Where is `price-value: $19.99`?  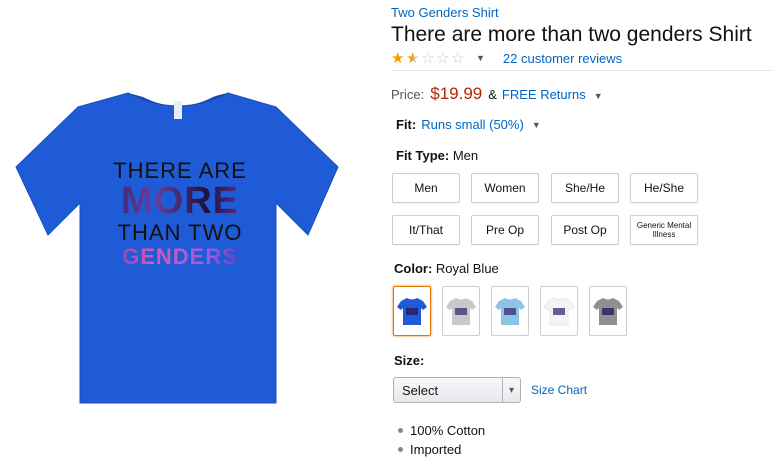
price-value: $19.99 is located at coordinates (456, 93).